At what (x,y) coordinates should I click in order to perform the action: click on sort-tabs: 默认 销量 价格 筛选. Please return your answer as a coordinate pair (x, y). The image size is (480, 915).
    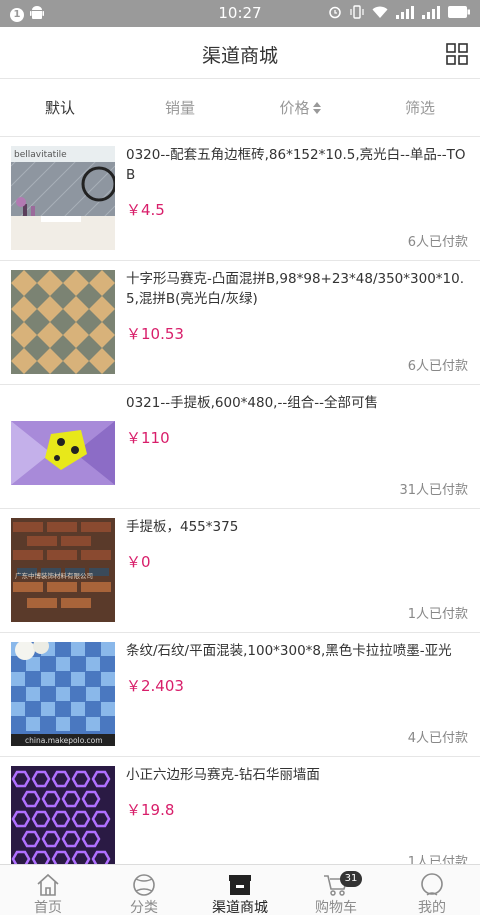
    Looking at the image, I should click on (240, 108).